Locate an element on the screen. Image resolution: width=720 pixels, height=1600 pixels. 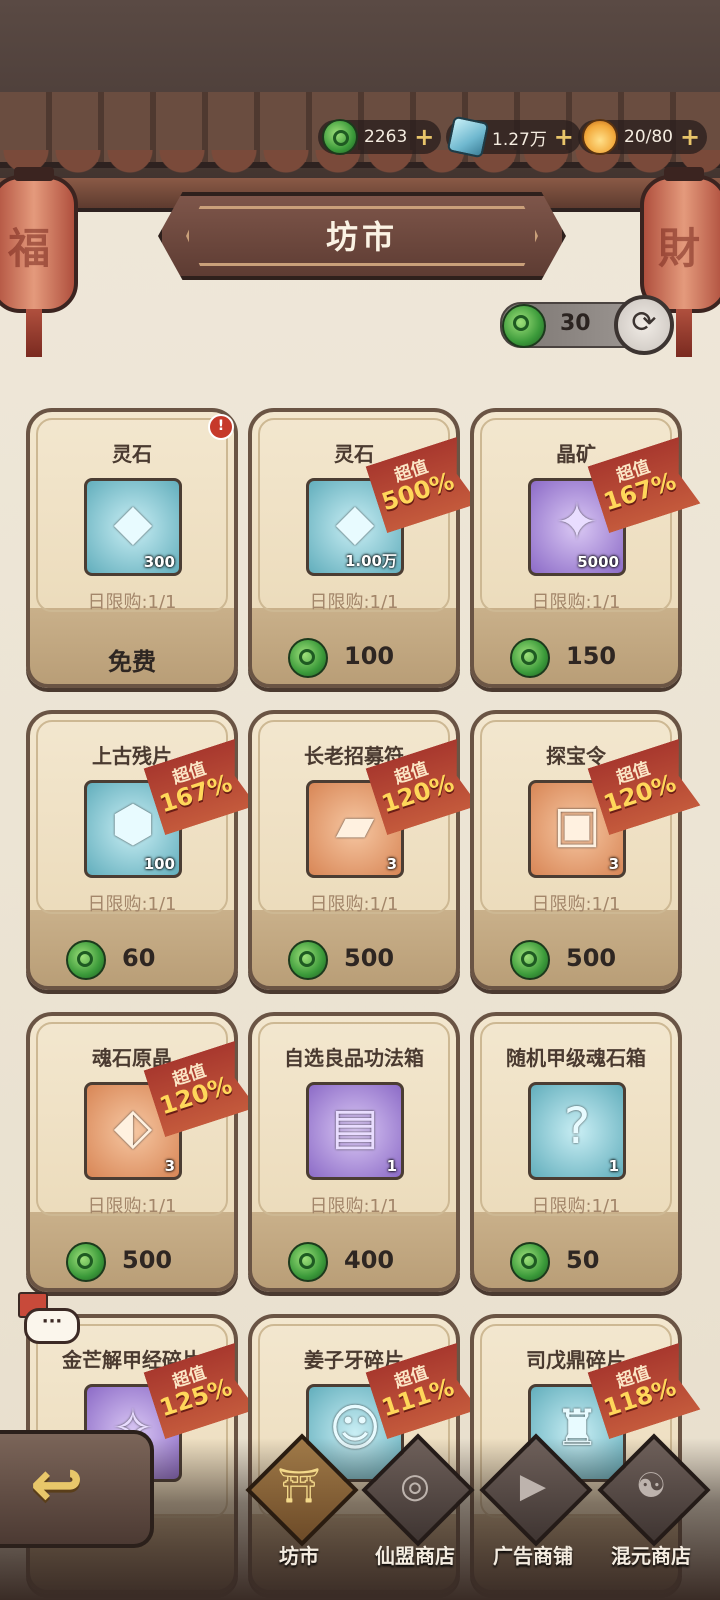
shop-item-card: 晶矿 ✦ 5000 日限购:1/1 150 超值 167% is located at coordinates (576, 548).